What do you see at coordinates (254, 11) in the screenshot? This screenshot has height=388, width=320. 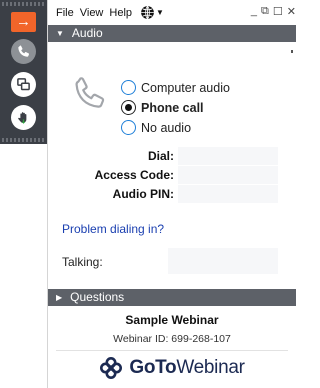 I see `minimize-button: _` at bounding box center [254, 11].